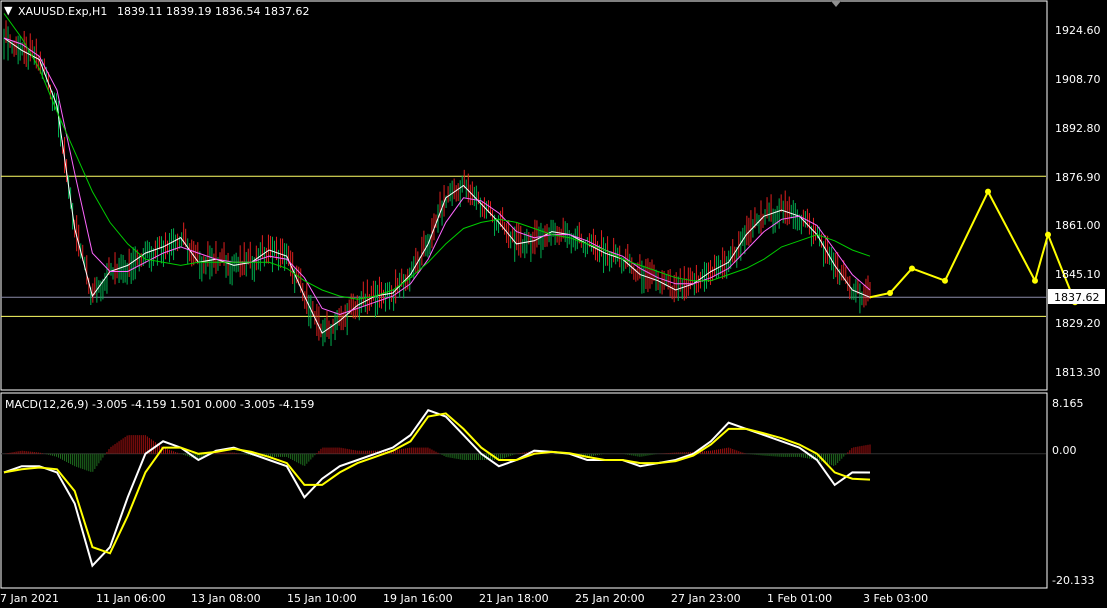  Describe the element at coordinates (29, 598) in the screenshot. I see `x-tick-label: 7 Jan 2021` at that location.